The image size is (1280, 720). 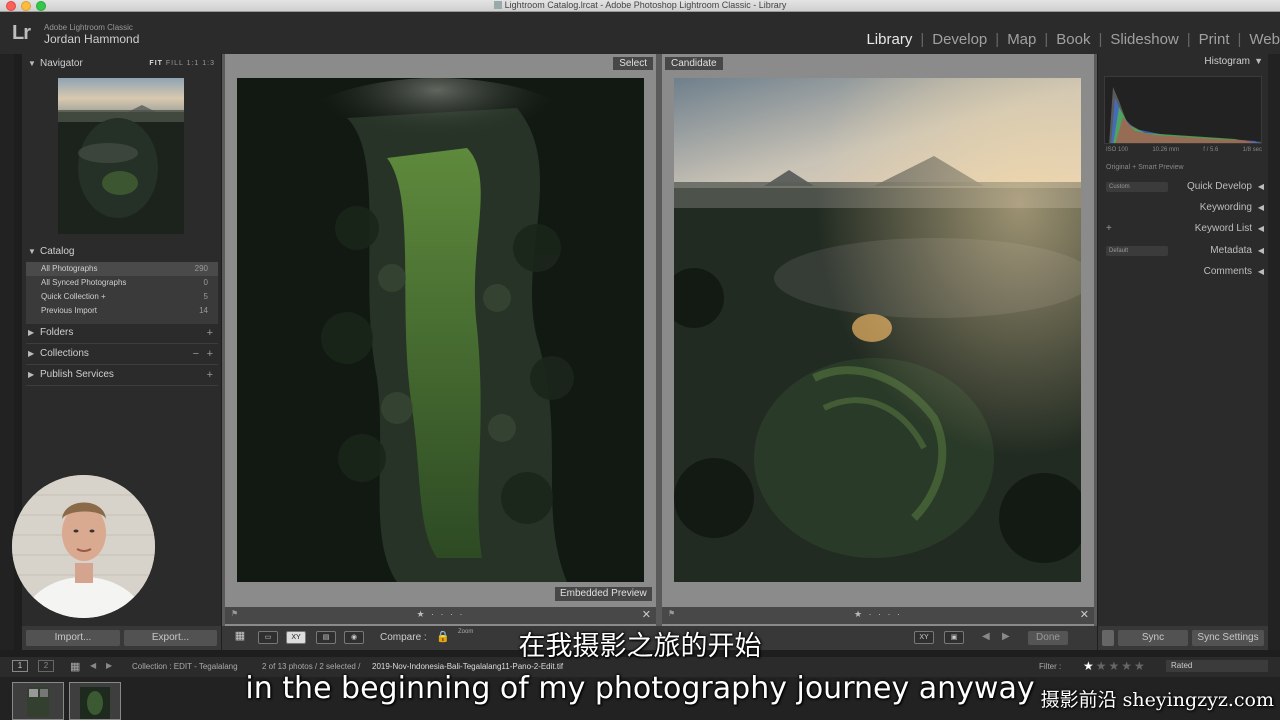 What do you see at coordinates (1183, 110) in the screenshot?
I see `histogram-graph` at bounding box center [1183, 110].